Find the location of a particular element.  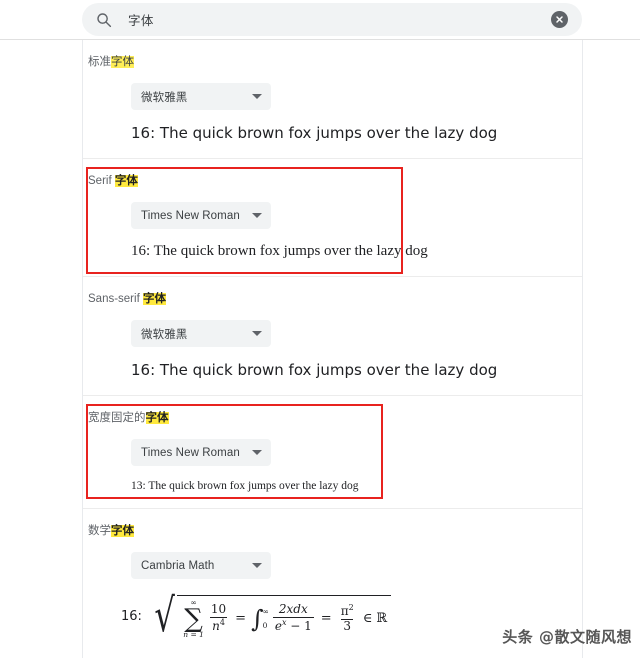

math-prefix: 16: is located at coordinates (131, 616).